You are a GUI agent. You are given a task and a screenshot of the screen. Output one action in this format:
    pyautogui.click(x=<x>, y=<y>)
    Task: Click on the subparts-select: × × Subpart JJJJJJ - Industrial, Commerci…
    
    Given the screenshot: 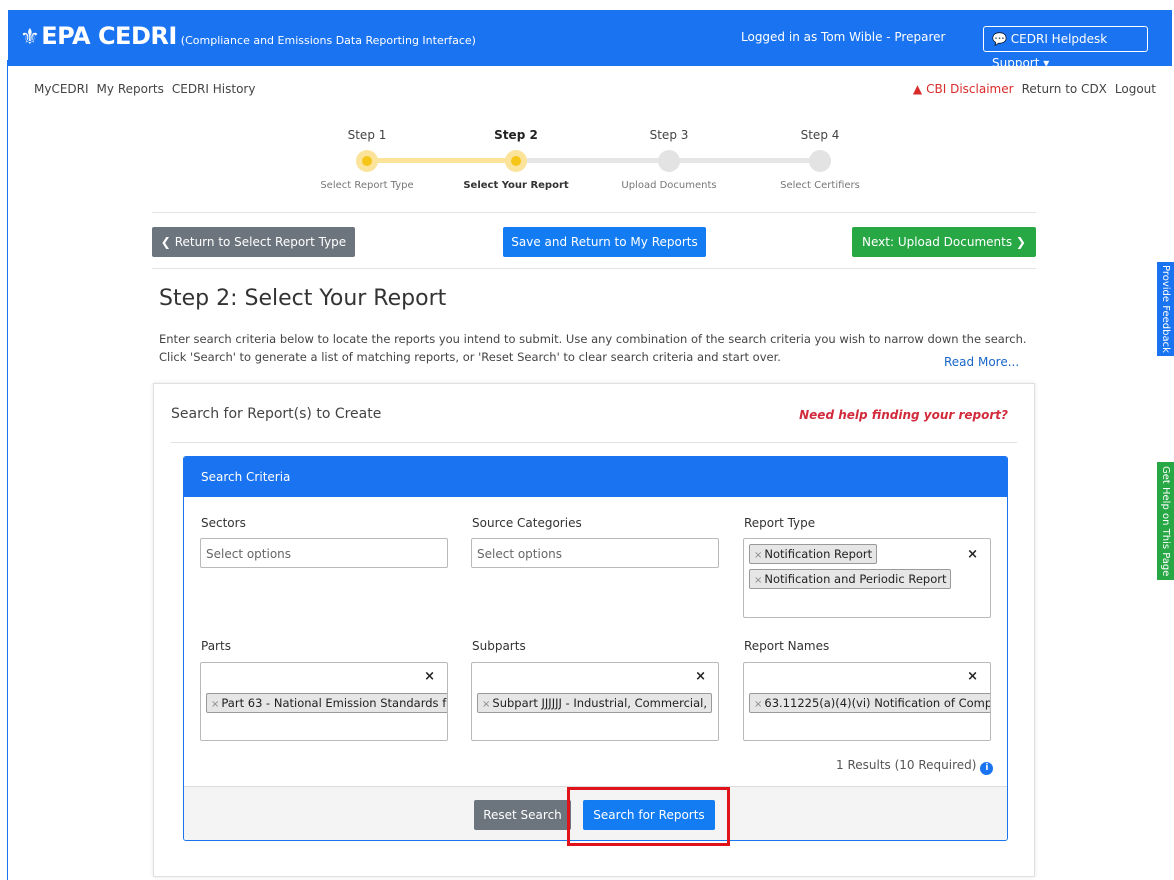 What is the action you would take?
    pyautogui.click(x=595, y=701)
    